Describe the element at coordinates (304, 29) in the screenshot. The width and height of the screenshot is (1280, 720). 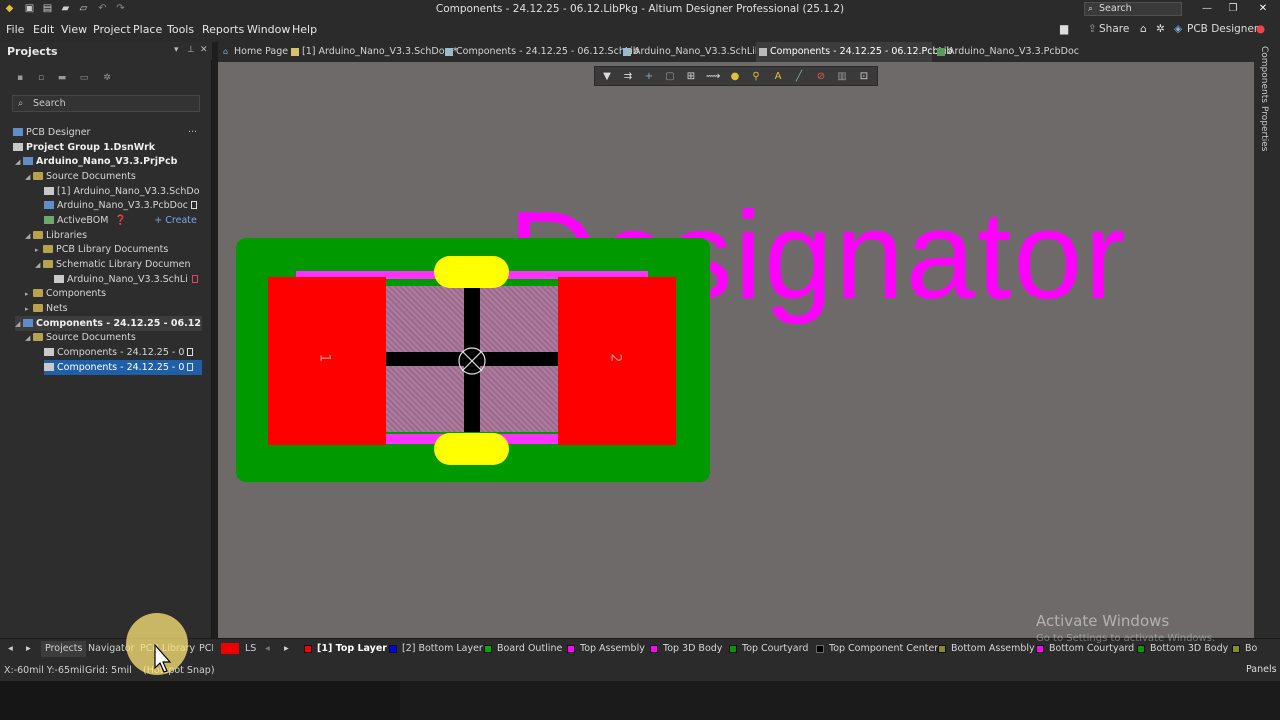
I see `menu-help: Help` at that location.